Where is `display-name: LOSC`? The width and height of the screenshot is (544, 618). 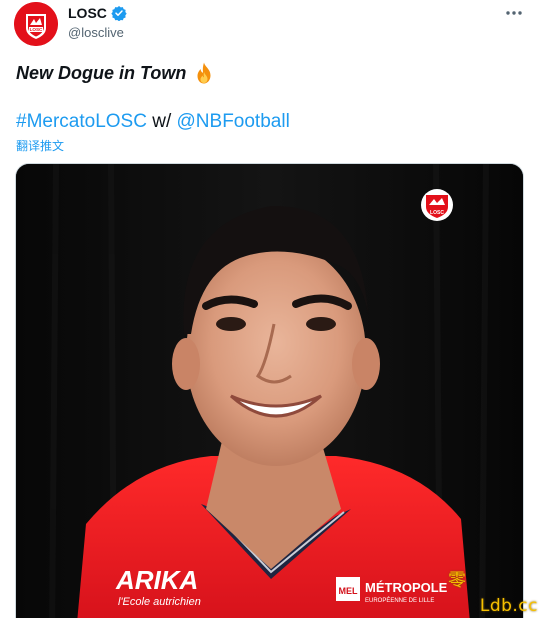 display-name: LOSC is located at coordinates (87, 13).